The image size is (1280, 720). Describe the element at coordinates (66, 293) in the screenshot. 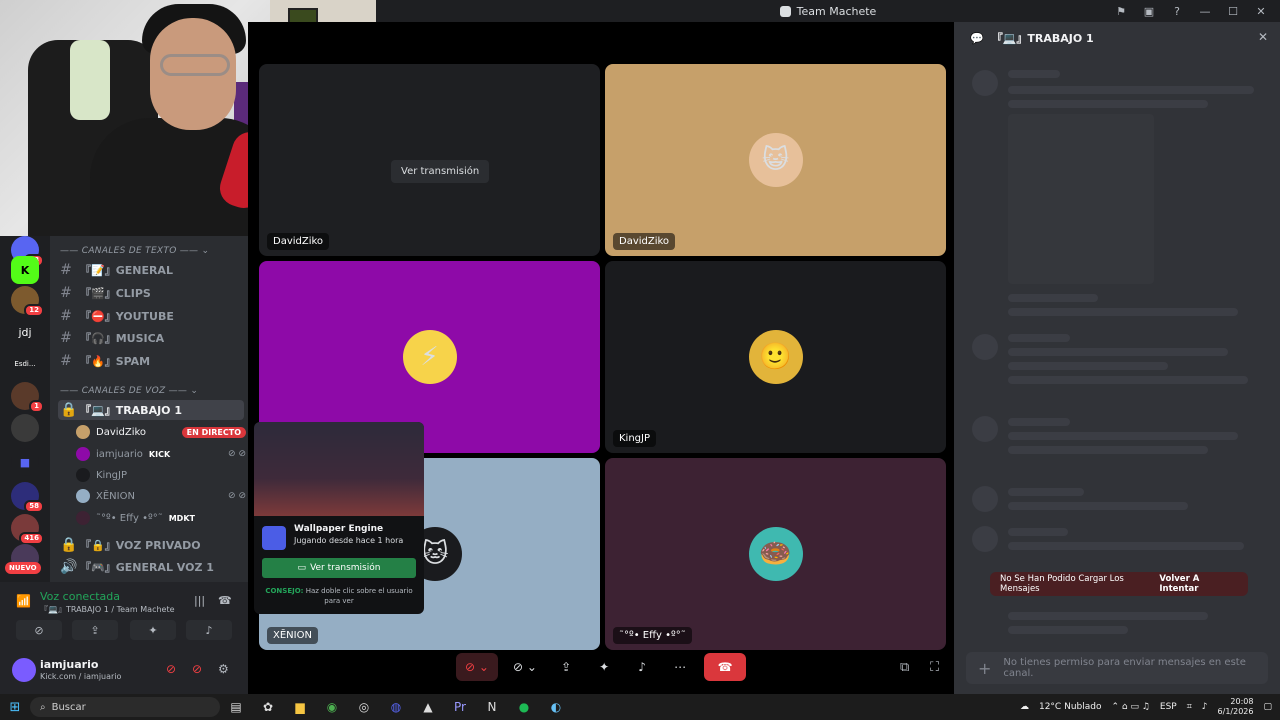

I see `hash-icon: #` at that location.